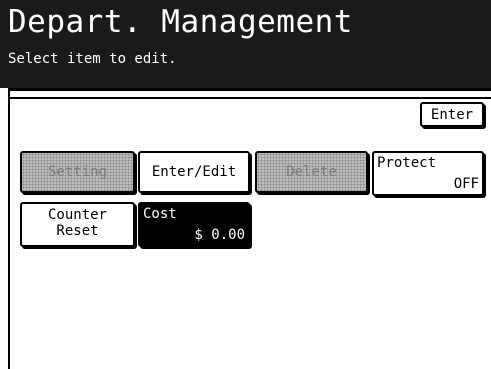 Image resolution: width=491 pixels, height=369 pixels. What do you see at coordinates (219, 235) in the screenshot?
I see `cost-value: $ 0.00` at bounding box center [219, 235].